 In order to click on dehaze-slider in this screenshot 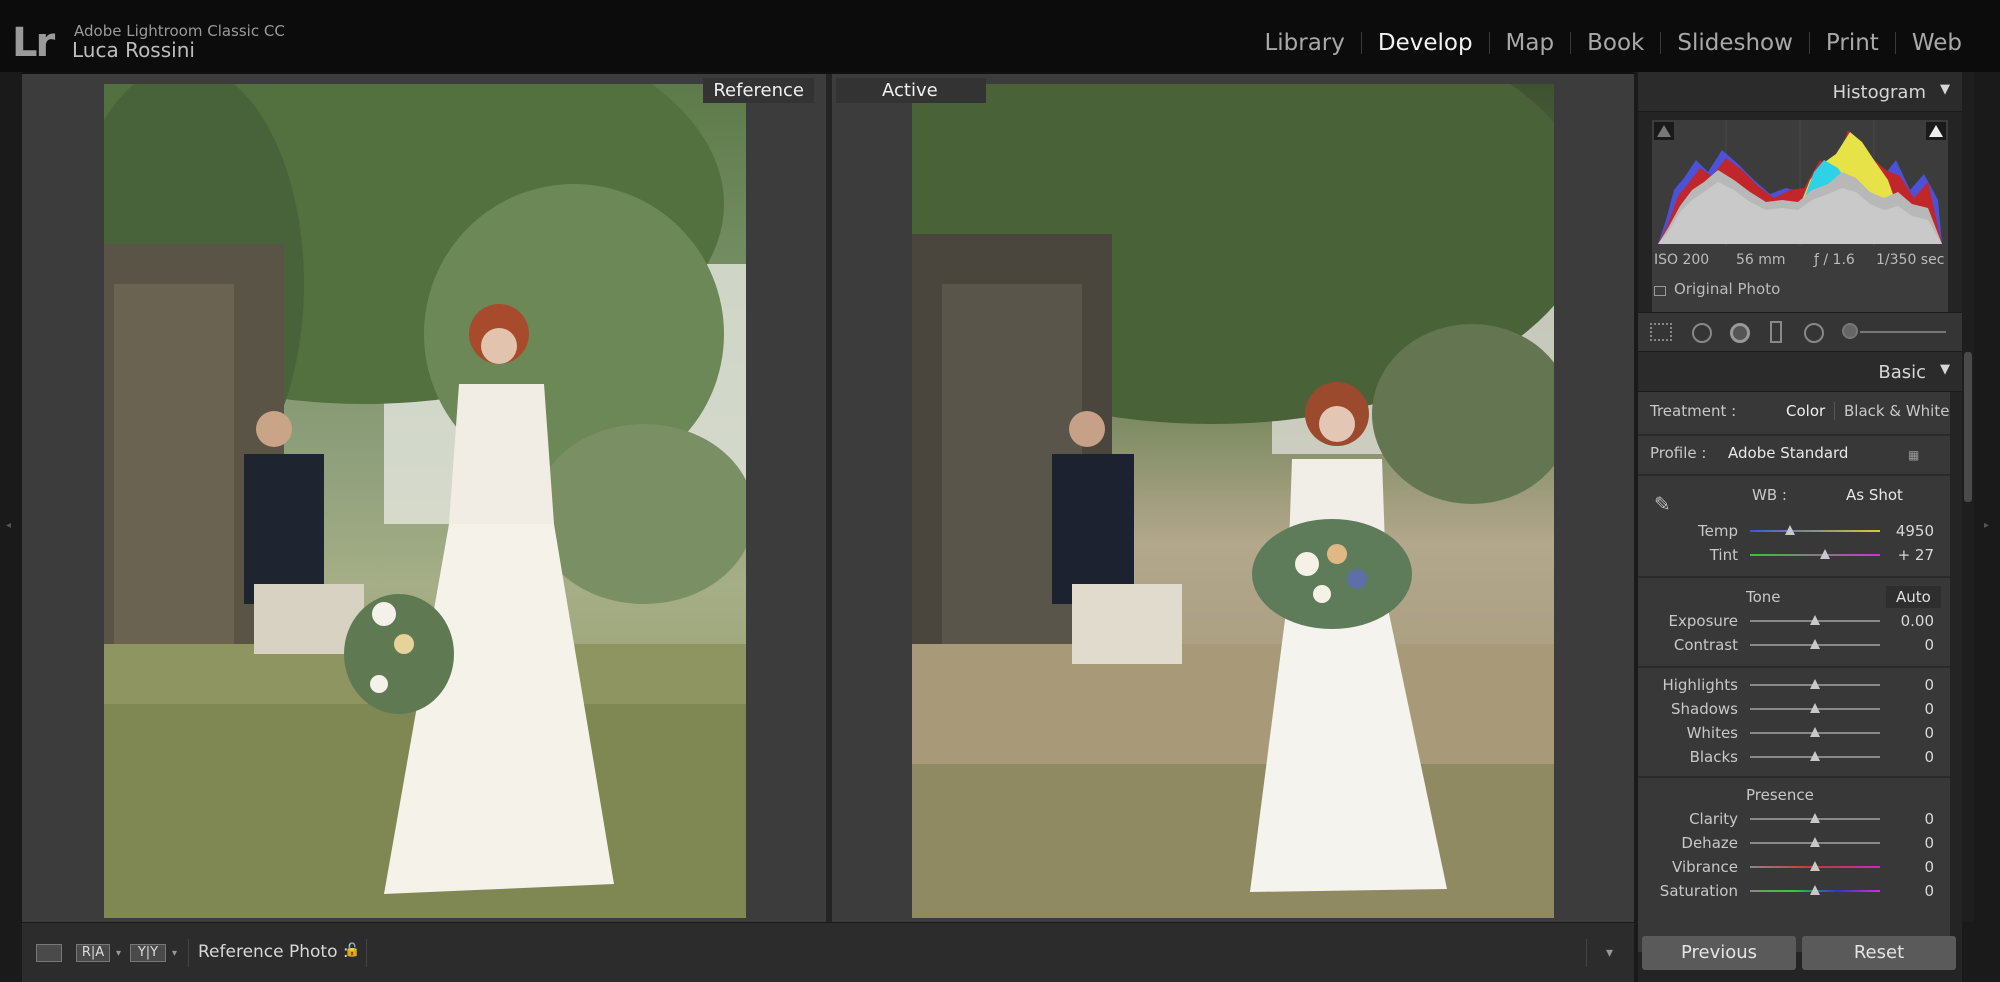, I will do `click(1815, 842)`.